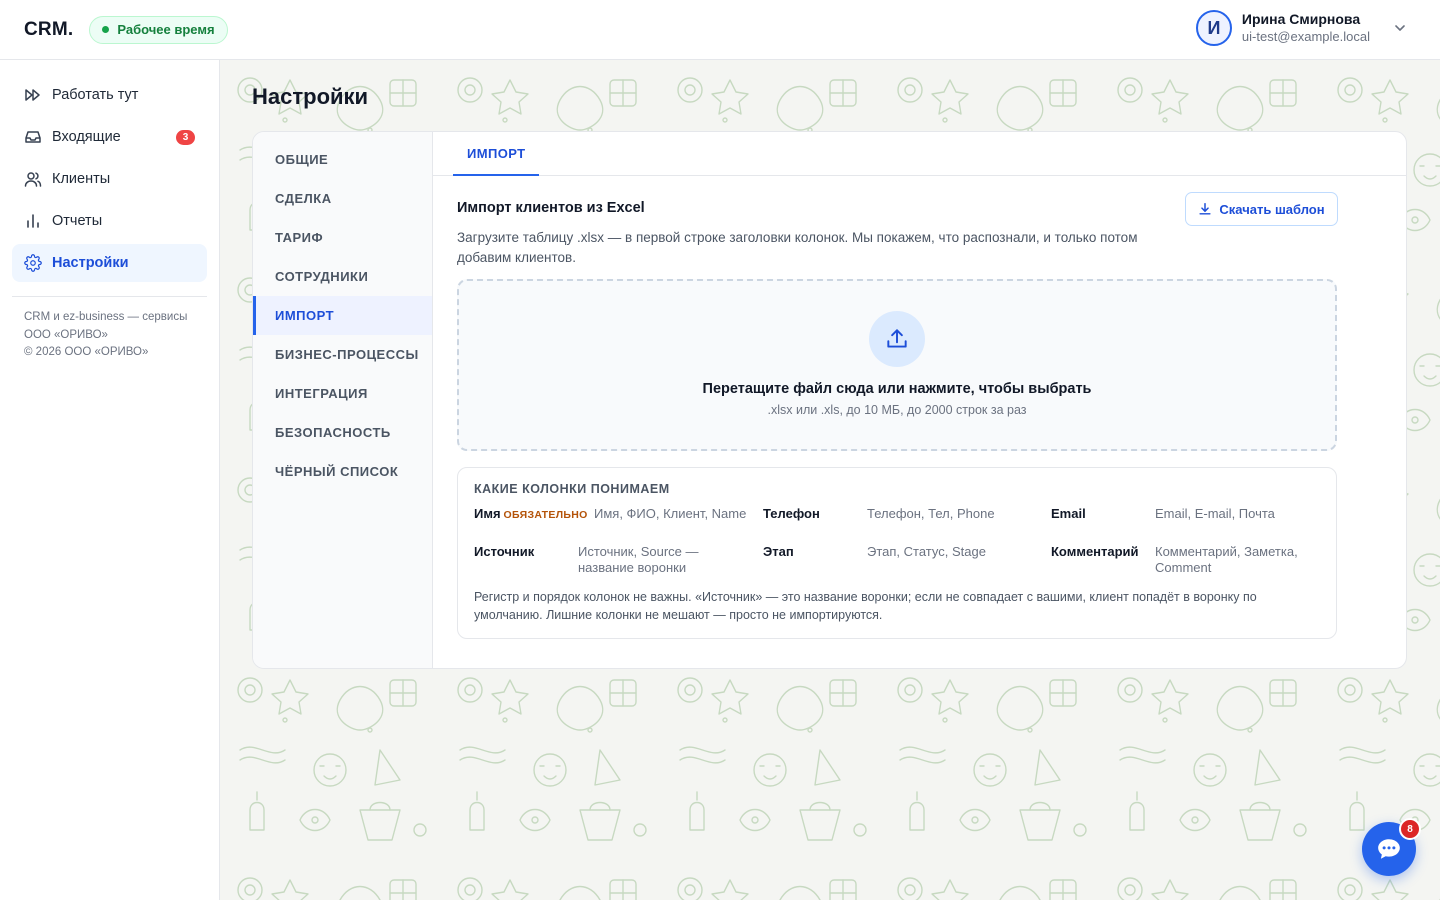  What do you see at coordinates (545, 515) in the screenshot?
I see `required-badge: ОБЯЗАТЕЛЬНО` at bounding box center [545, 515].